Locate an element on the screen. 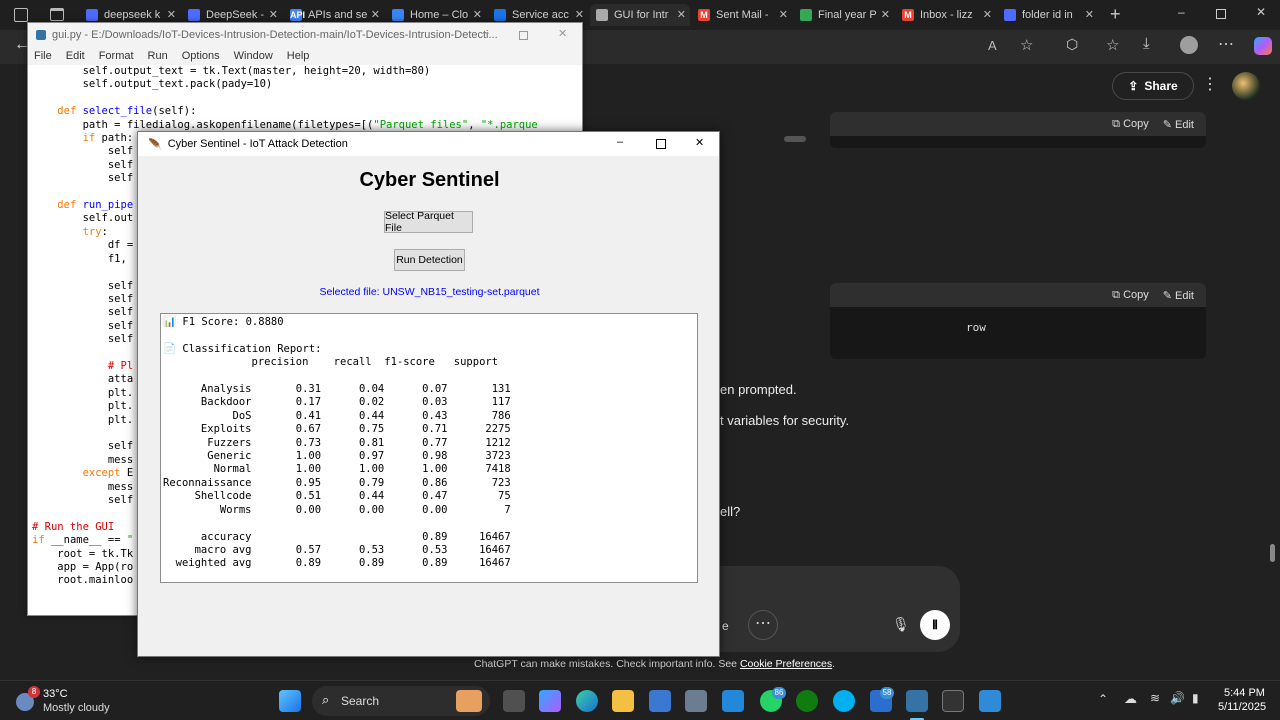 This screenshot has height=720, width=1280. message-composer: e ⋯ 🎙 ⦀ is located at coordinates (829, 609).